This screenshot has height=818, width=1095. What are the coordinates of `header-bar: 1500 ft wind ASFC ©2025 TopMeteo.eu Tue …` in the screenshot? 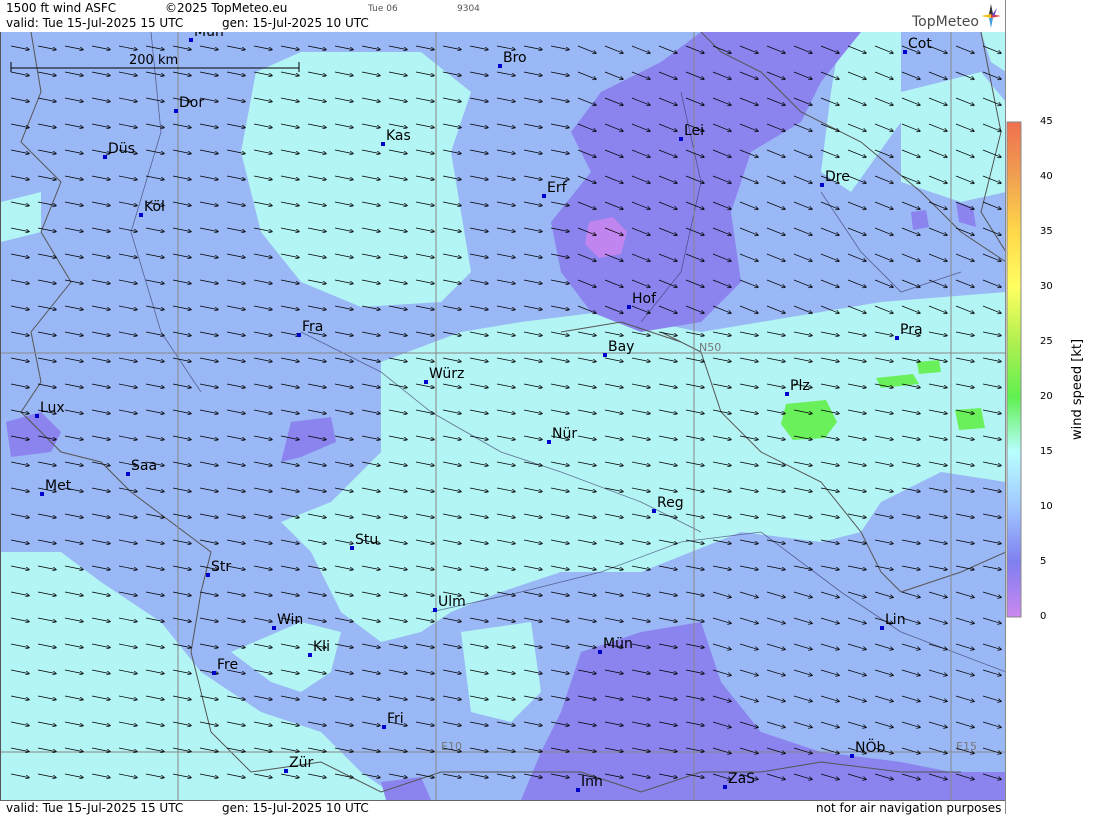 It's located at (502, 16).